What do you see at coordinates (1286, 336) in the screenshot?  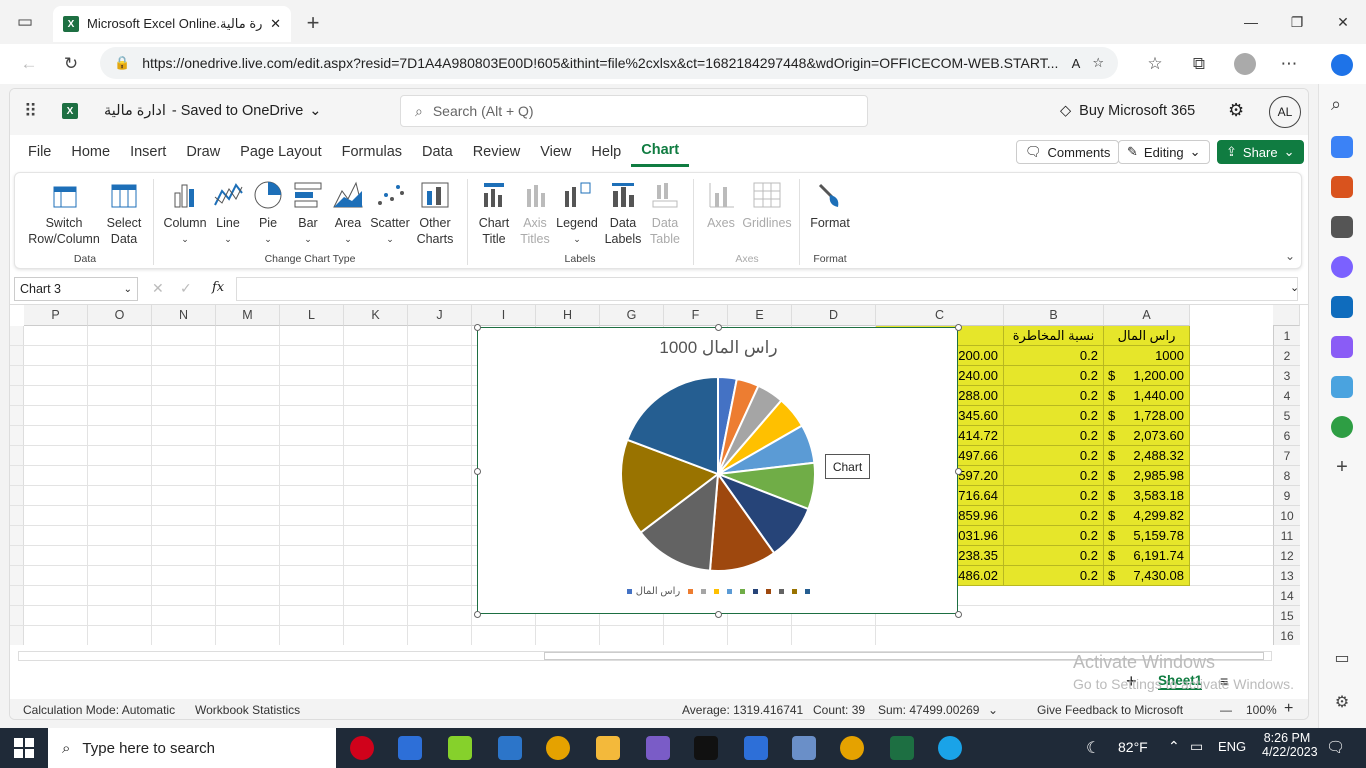 I see `row-header-1: 1` at bounding box center [1286, 336].